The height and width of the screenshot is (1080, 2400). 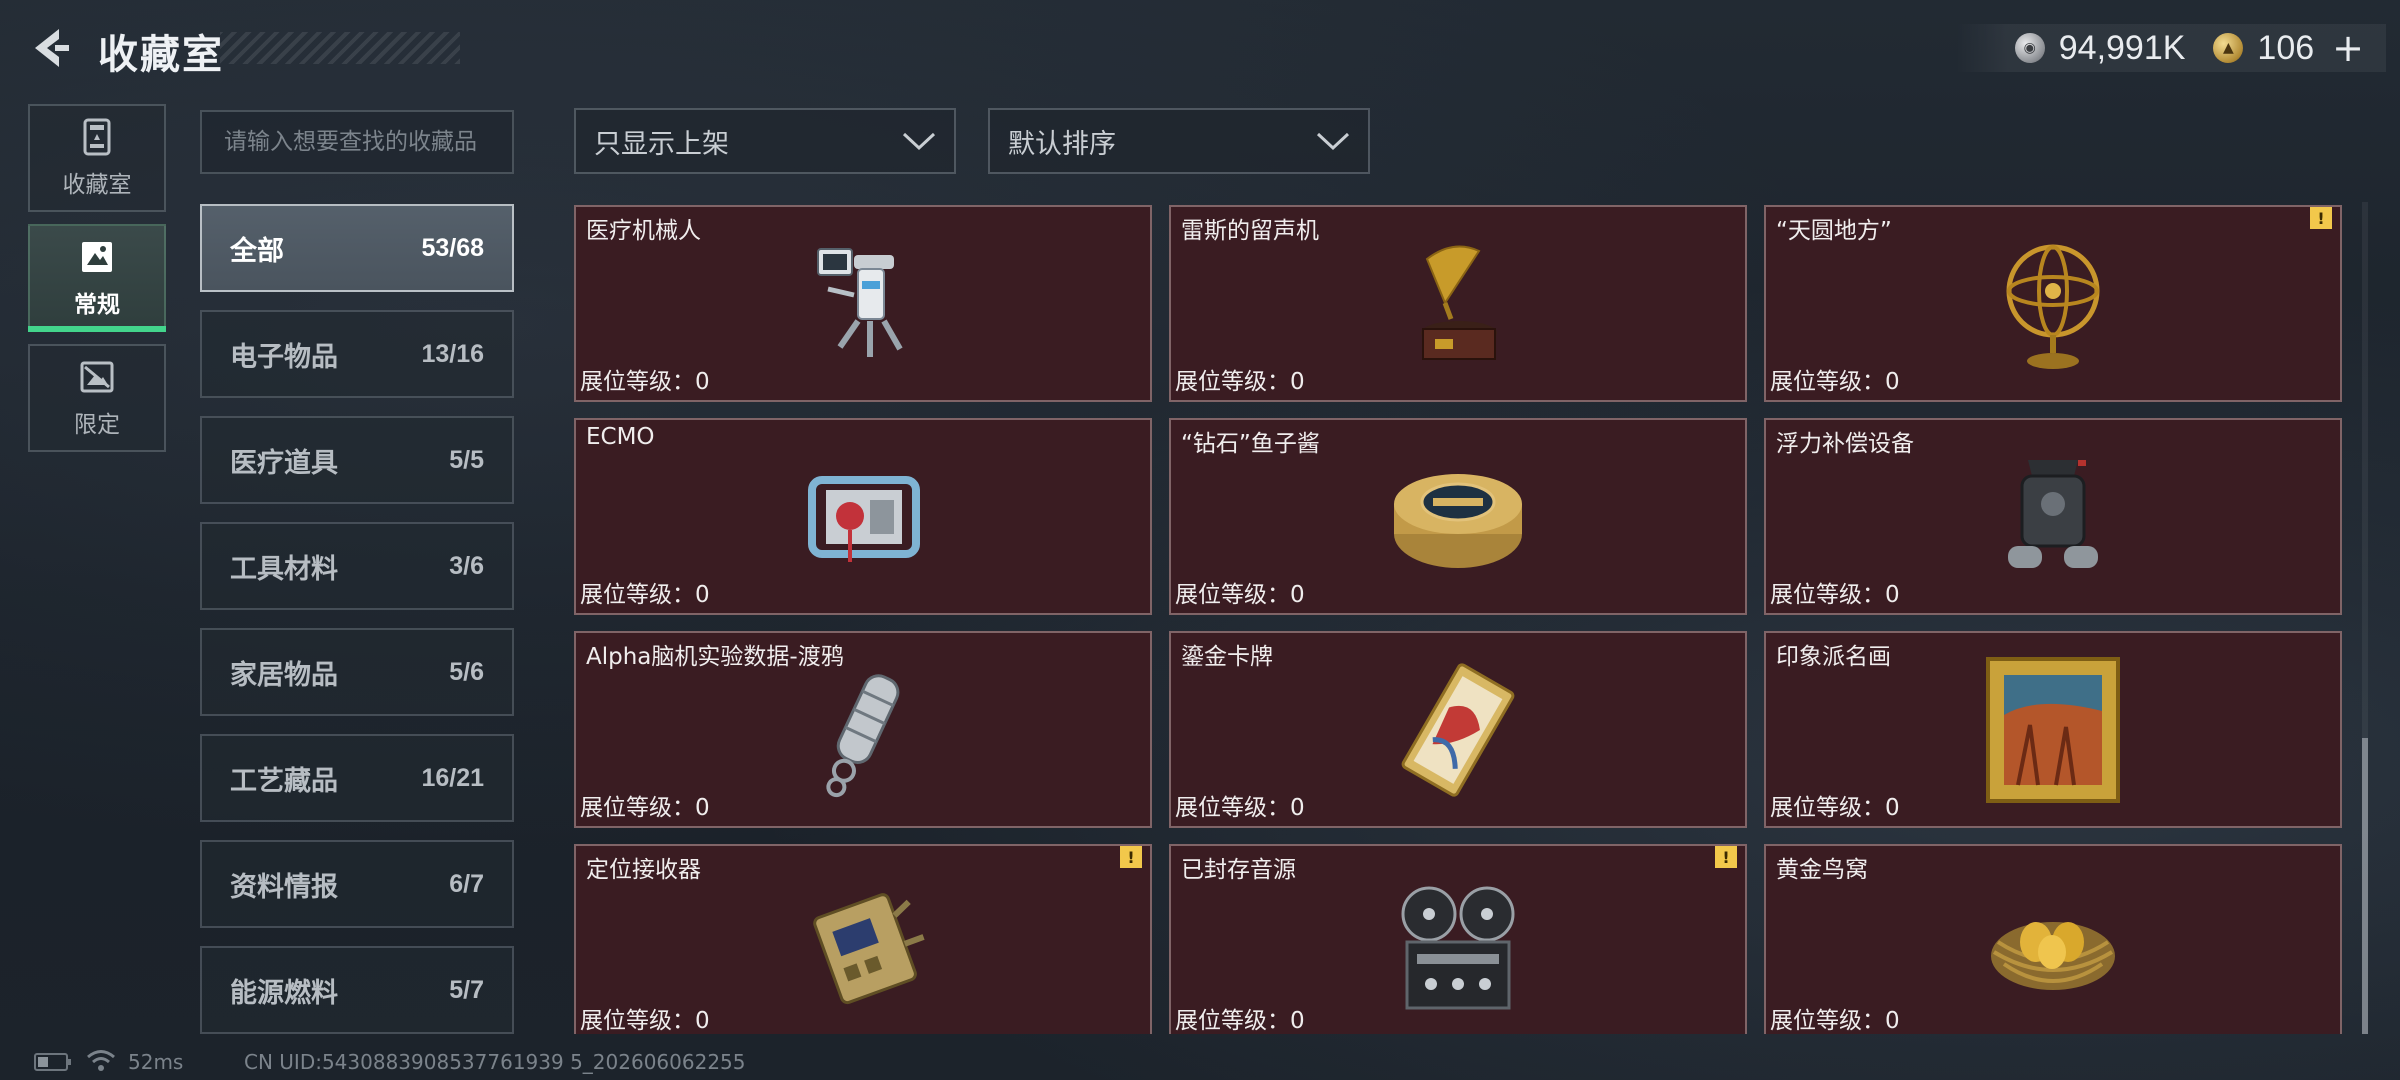 What do you see at coordinates (2053, 729) in the screenshot?
I see `collection-card: 印象派名画 展位等级：0` at bounding box center [2053, 729].